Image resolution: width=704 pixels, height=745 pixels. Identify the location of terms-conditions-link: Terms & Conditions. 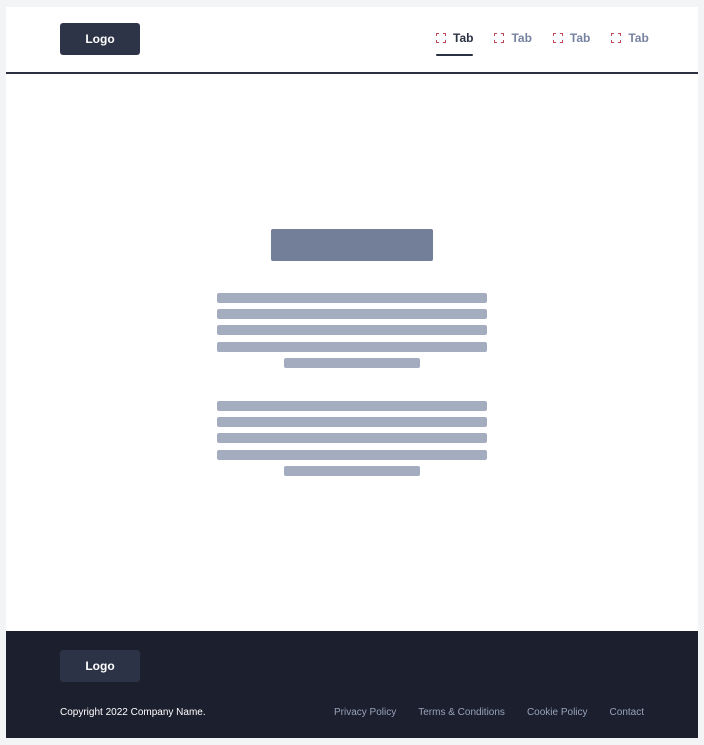
(461, 712).